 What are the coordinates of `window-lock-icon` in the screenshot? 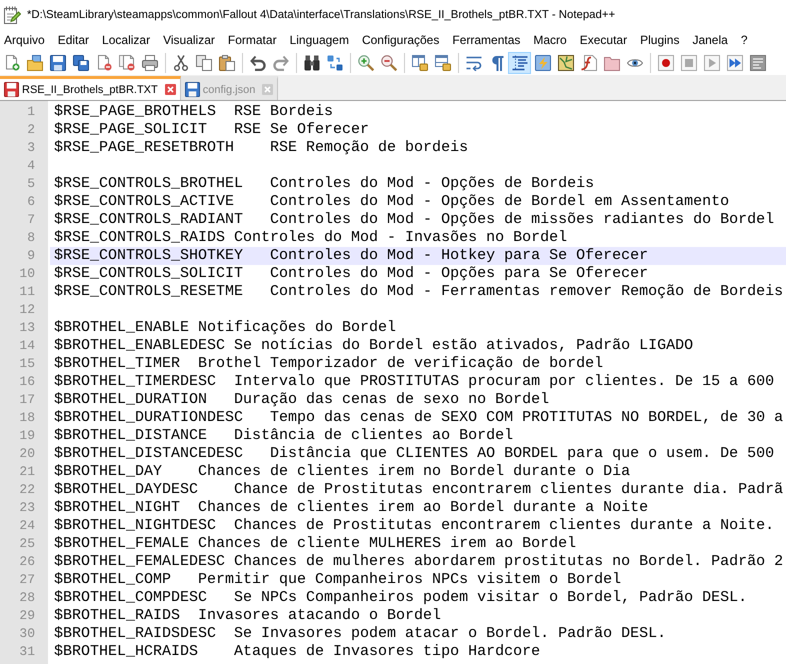 It's located at (442, 62).